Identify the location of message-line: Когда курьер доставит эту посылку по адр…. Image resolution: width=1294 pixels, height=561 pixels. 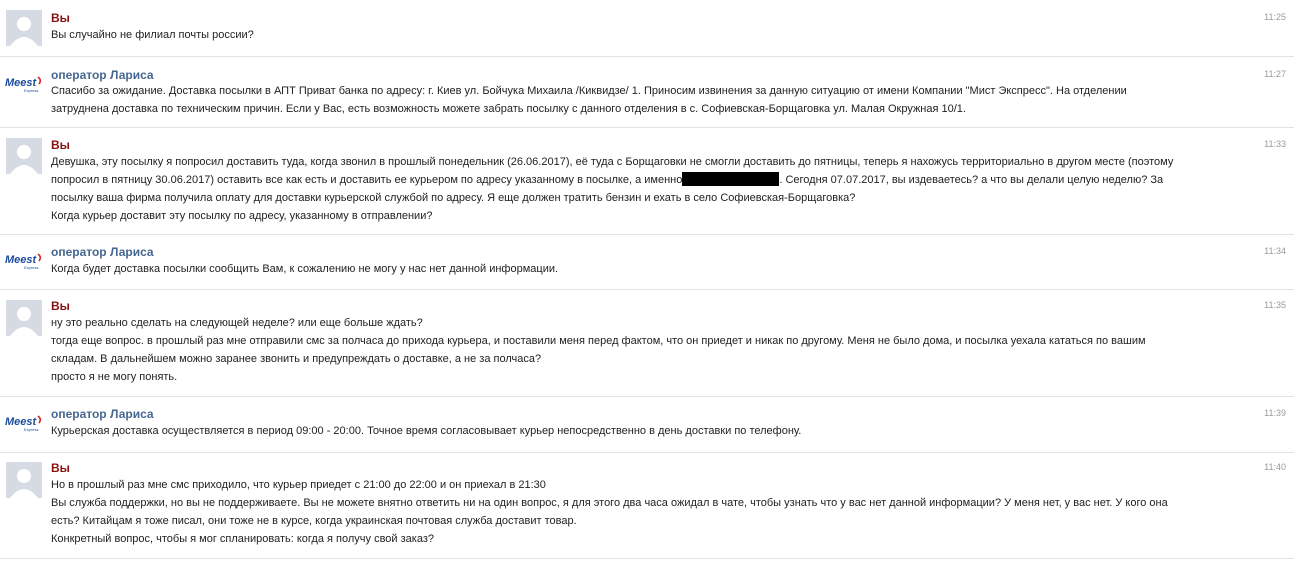
(242, 216).